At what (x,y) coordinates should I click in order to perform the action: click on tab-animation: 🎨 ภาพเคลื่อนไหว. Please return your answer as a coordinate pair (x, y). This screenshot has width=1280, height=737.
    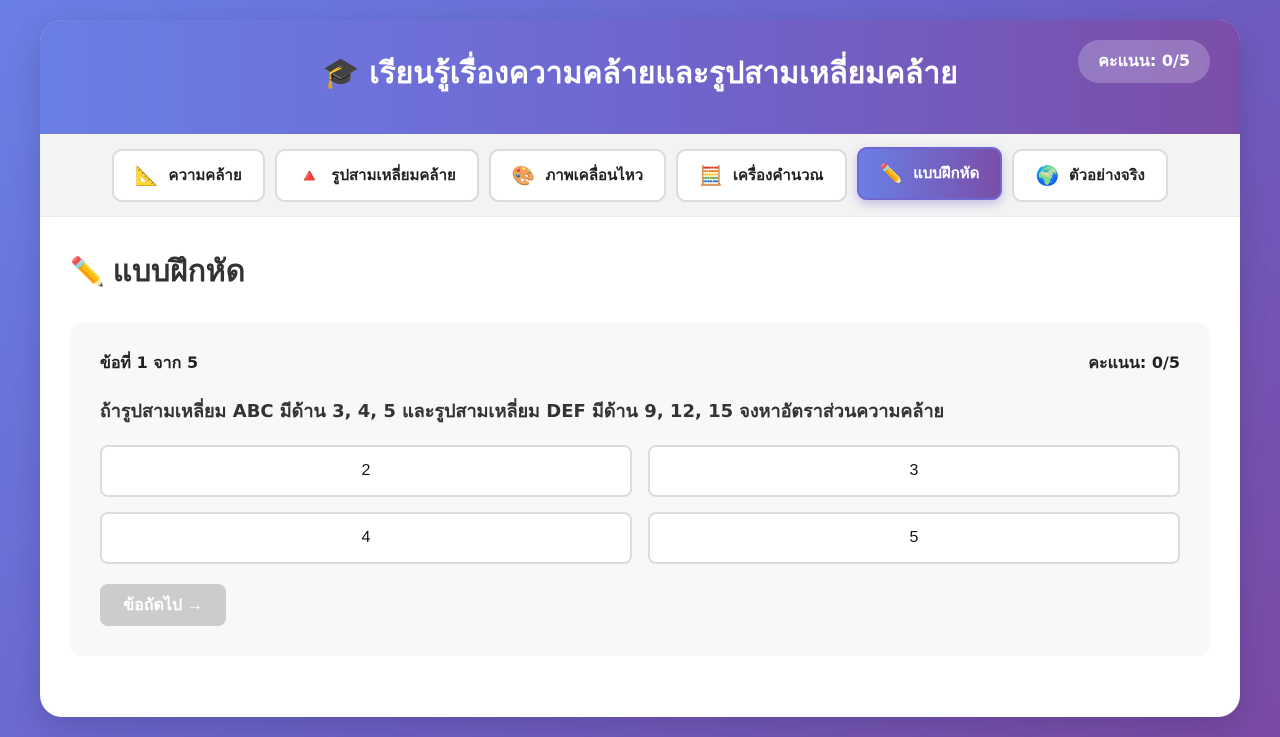
    Looking at the image, I should click on (577, 175).